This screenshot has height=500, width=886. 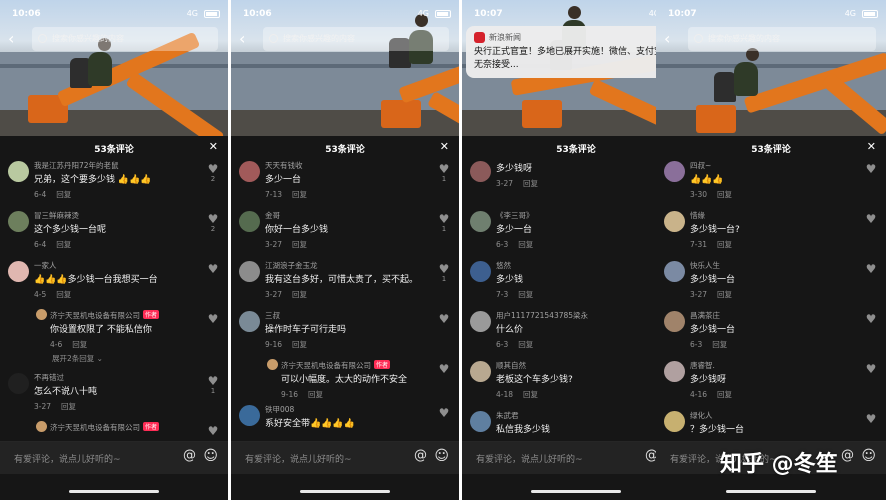 I want to click on comment-username: 昌满茶庄, so click(x=775, y=314).